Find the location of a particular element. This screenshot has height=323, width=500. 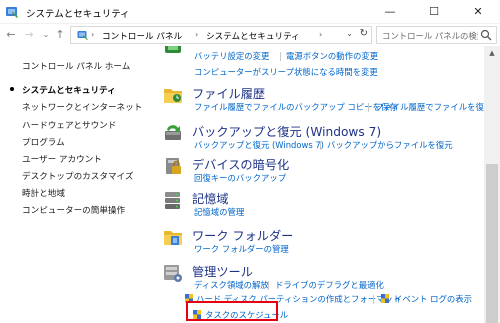

navigation-bar: ← → ⌄ ↑ › コントロール パネル › システムとセキュリティ › ⌄ ↻ is located at coordinates (250, 35).